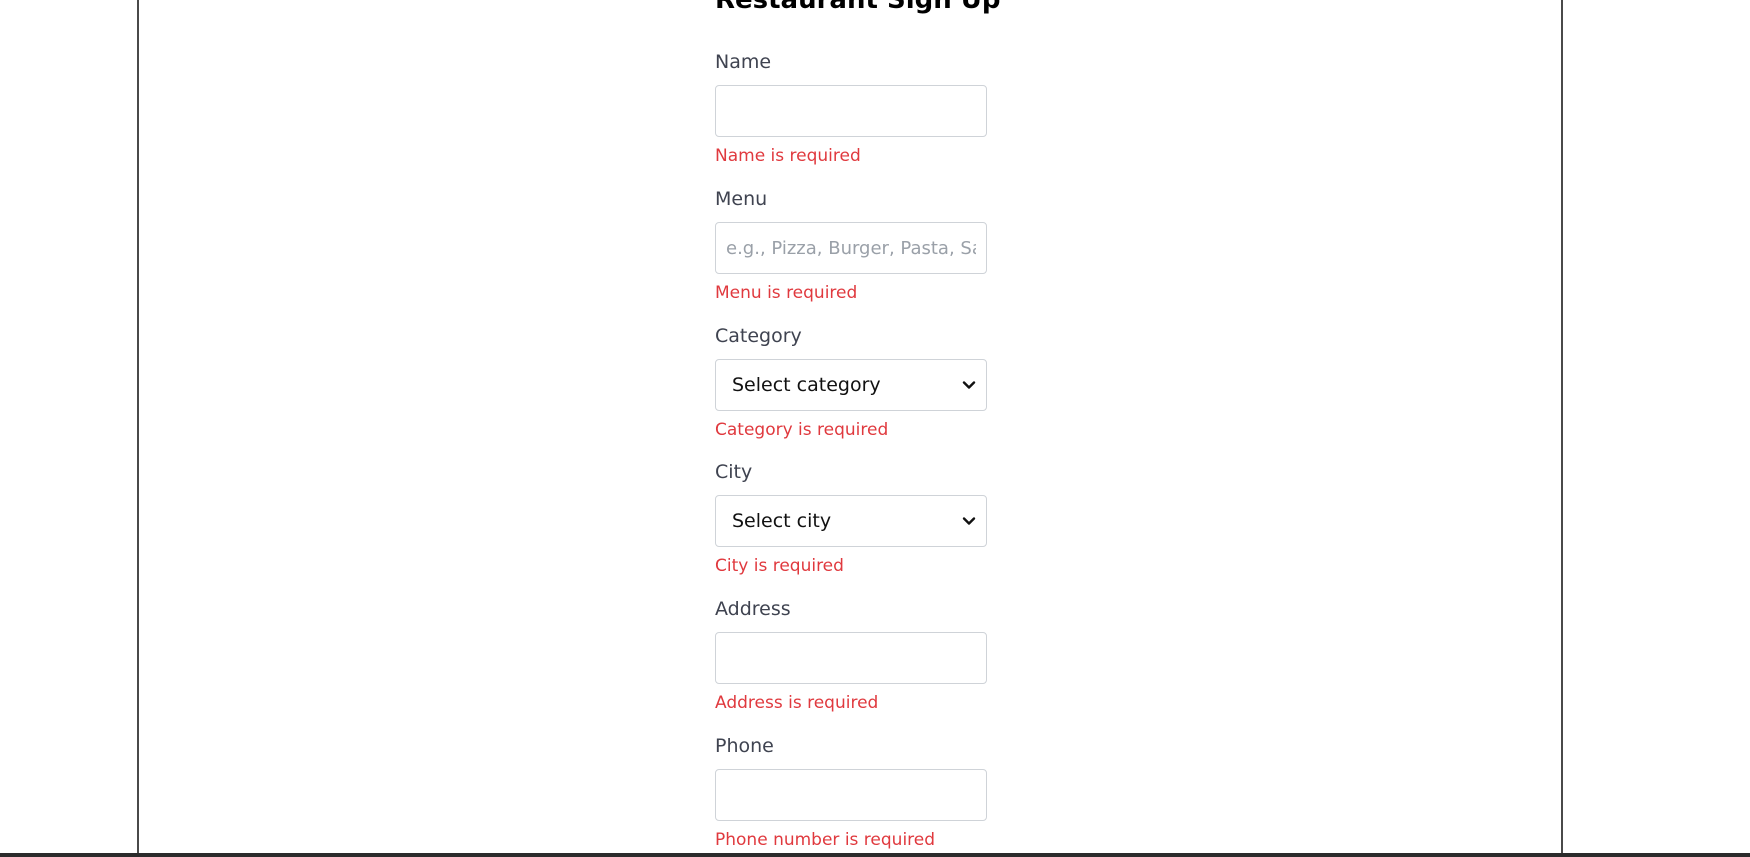  What do you see at coordinates (782, 521) in the screenshot?
I see `city-select-value: Select city` at bounding box center [782, 521].